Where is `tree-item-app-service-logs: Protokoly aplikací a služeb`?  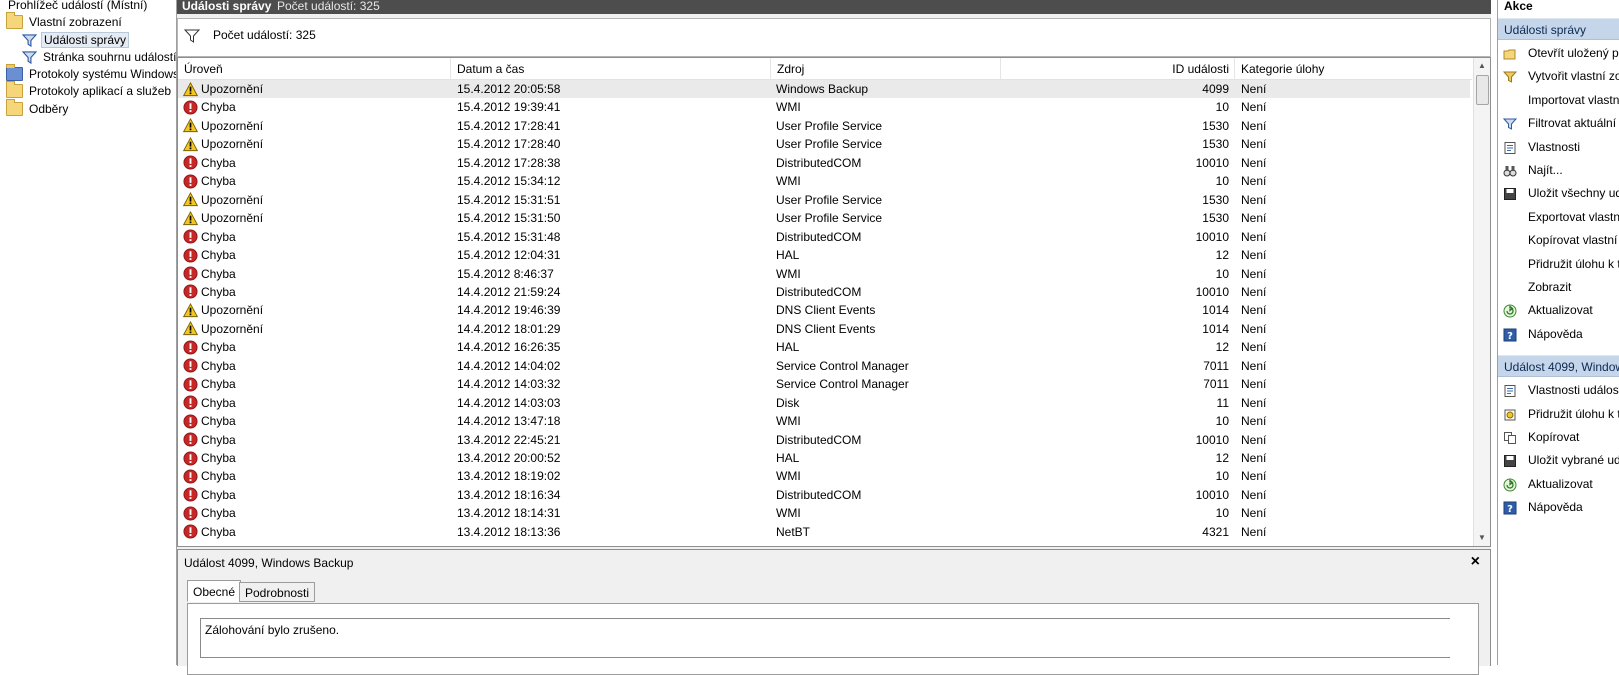
tree-item-app-service-logs: Protokoly aplikací a služeb is located at coordinates (89, 90).